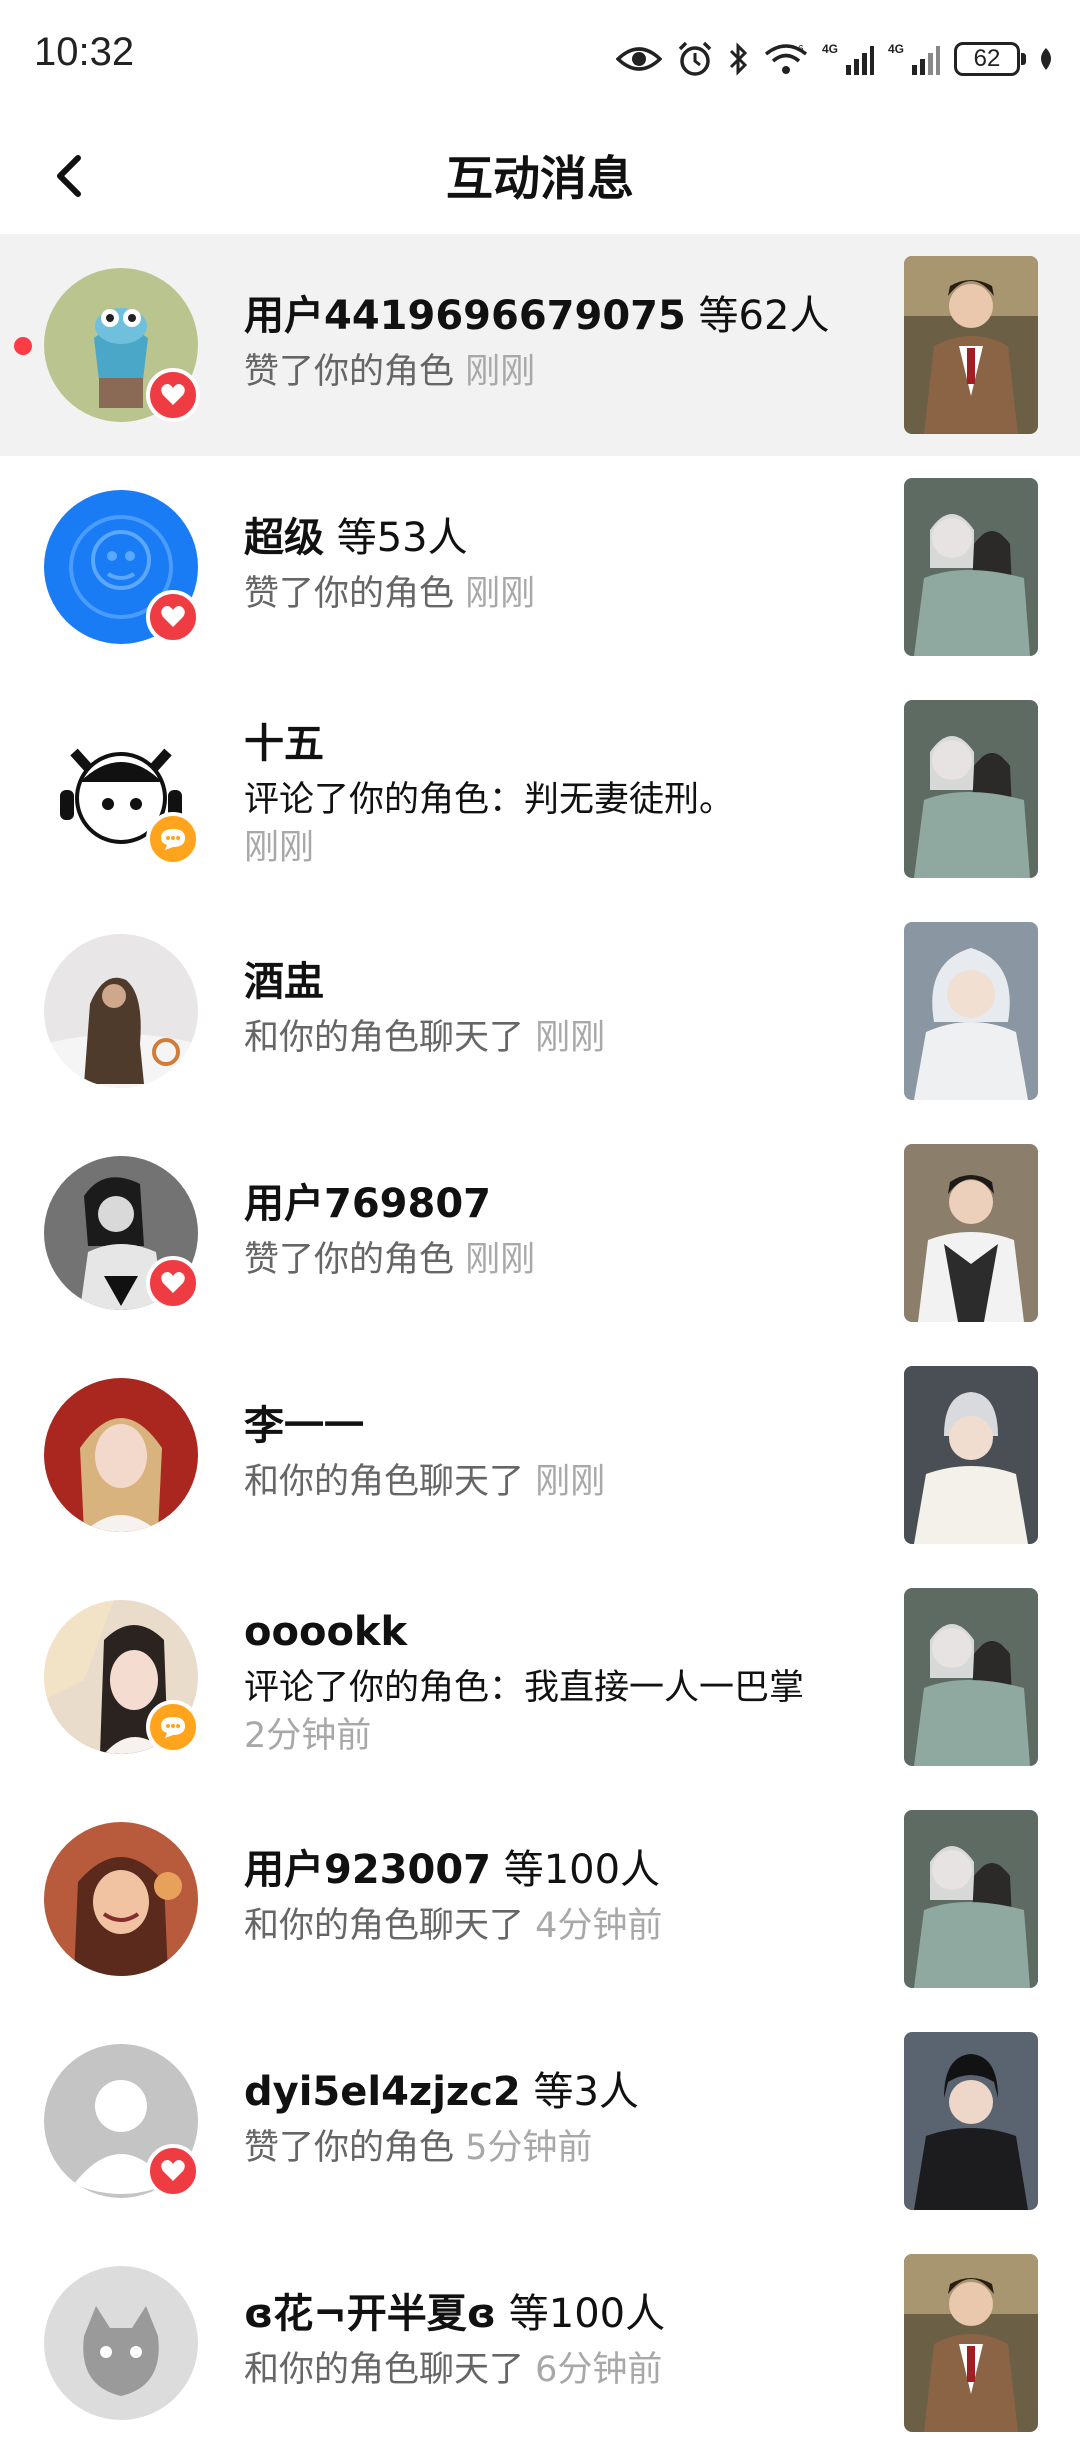 This screenshot has height=2454, width=1080. Describe the element at coordinates (529, 2148) in the screenshot. I see `time-text: 5分钟前` at that location.